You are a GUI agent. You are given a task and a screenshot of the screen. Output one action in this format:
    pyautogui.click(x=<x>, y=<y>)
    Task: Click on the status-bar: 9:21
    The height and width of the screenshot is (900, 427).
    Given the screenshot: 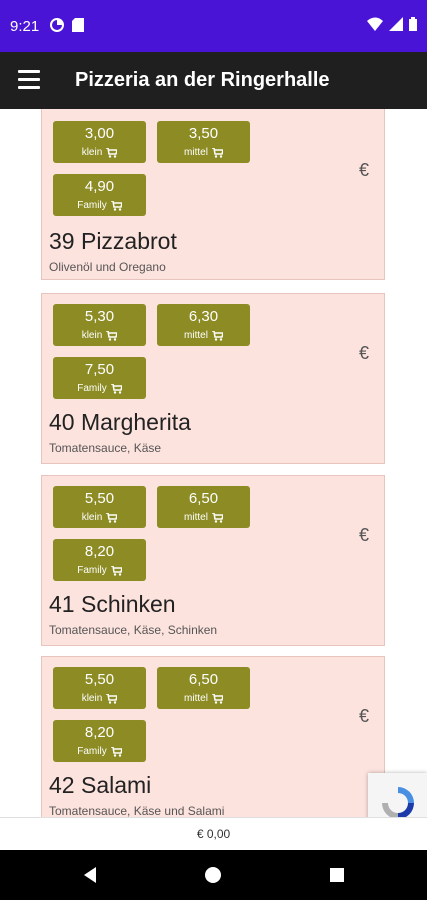 What is the action you would take?
    pyautogui.click(x=213, y=26)
    